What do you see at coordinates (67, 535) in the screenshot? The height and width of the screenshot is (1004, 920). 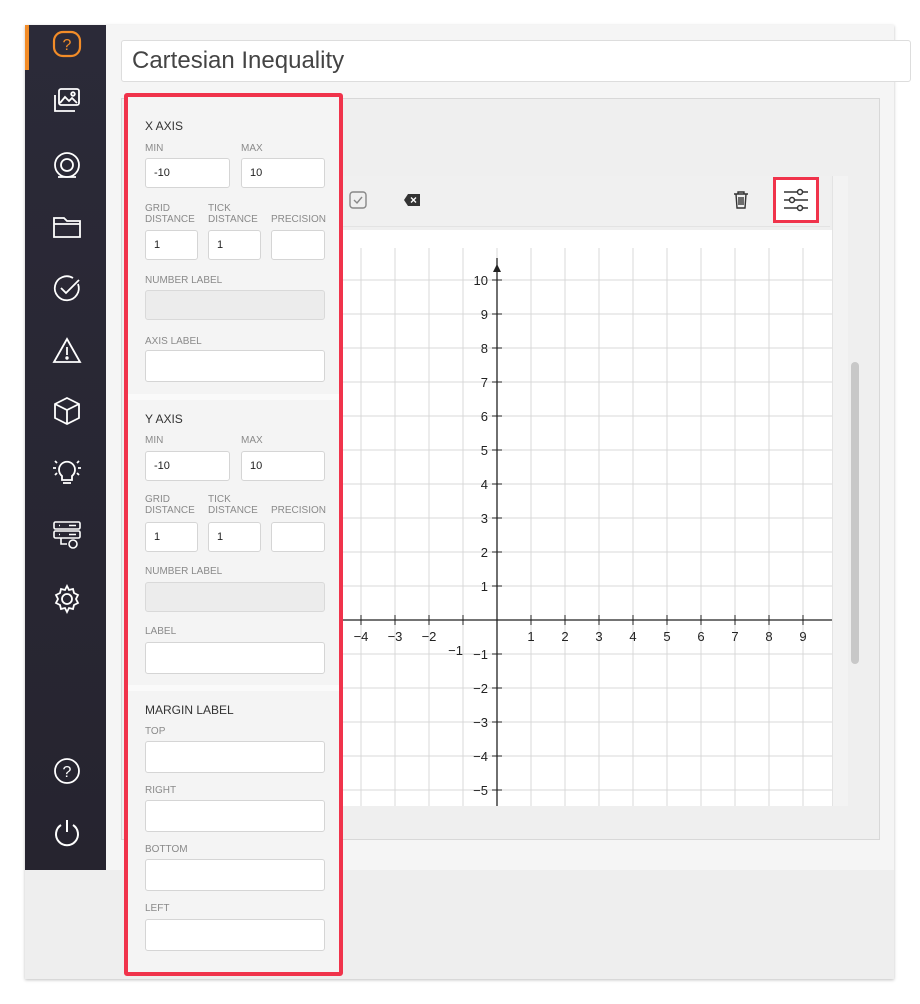 I see `server-settings-icon` at bounding box center [67, 535].